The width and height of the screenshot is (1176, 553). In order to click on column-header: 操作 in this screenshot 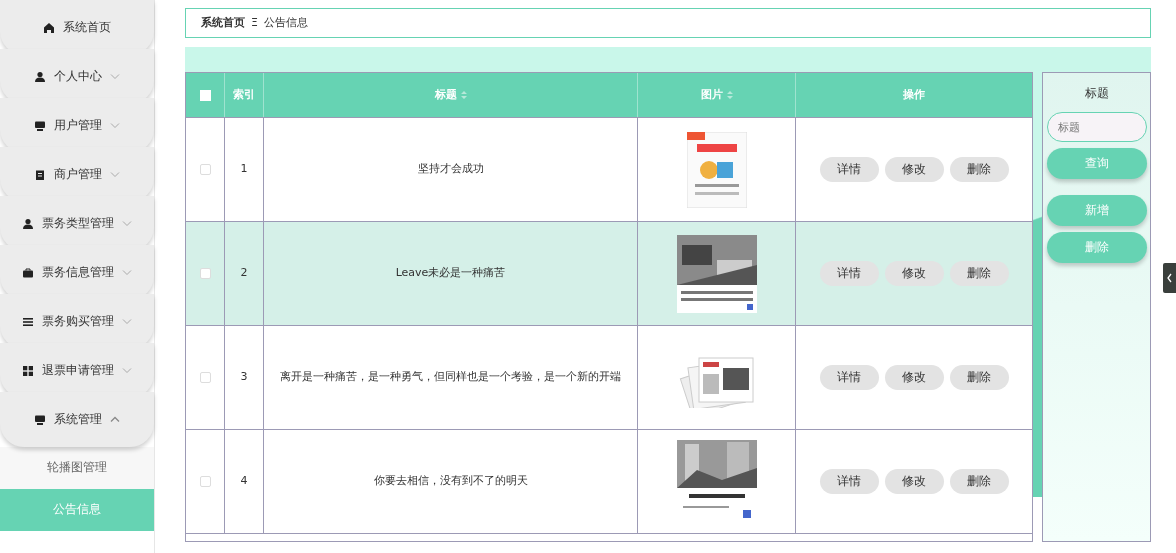, I will do `click(914, 94)`.